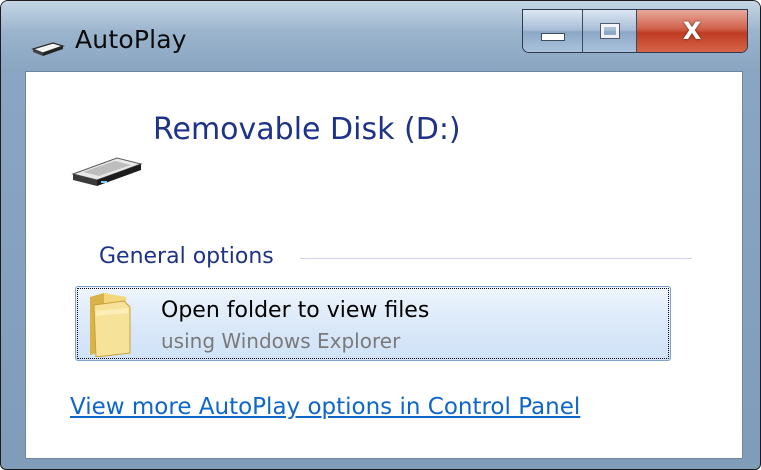  What do you see at coordinates (131, 39) in the screenshot?
I see `window-title: AutoPlay` at bounding box center [131, 39].